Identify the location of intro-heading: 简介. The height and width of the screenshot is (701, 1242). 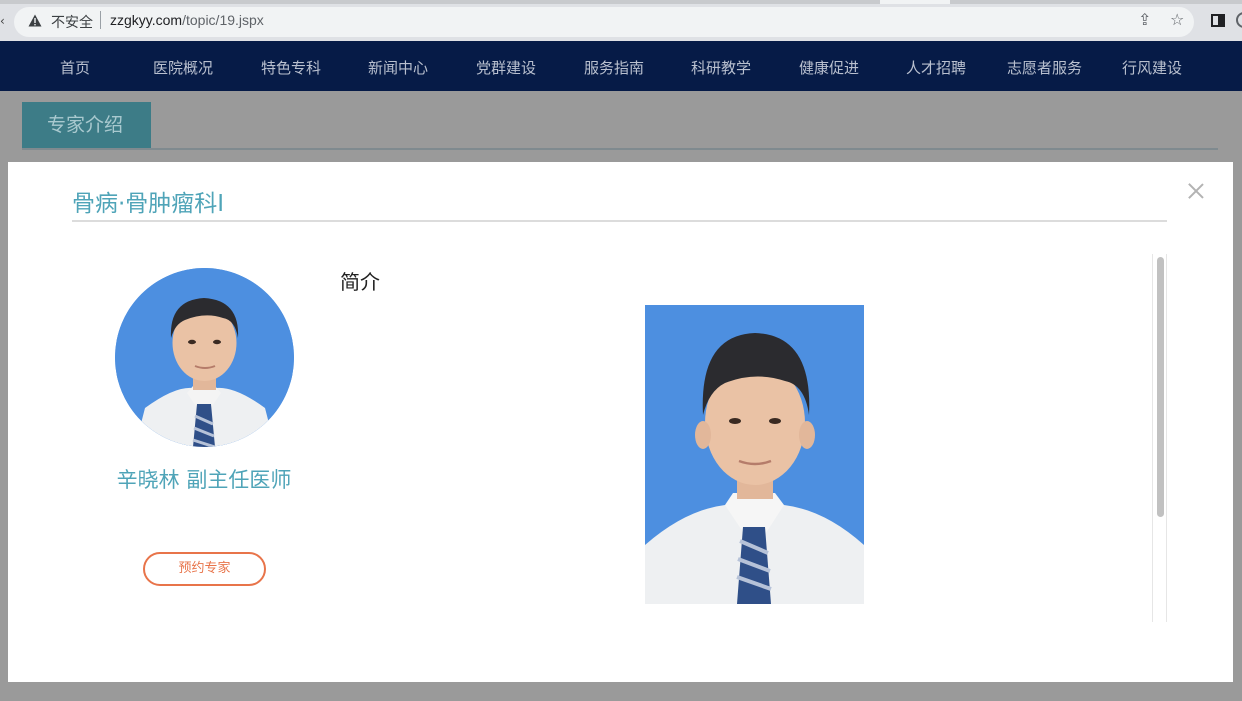
(360, 282).